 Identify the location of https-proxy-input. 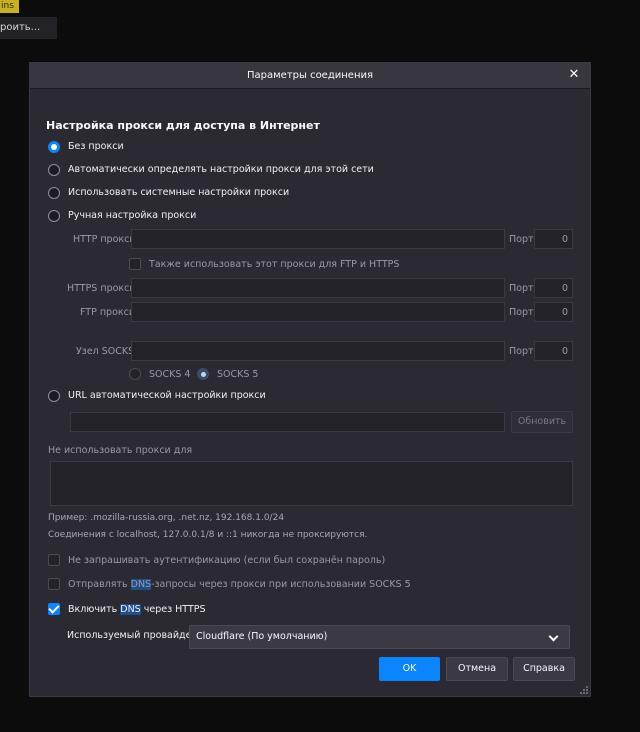
(318, 288).